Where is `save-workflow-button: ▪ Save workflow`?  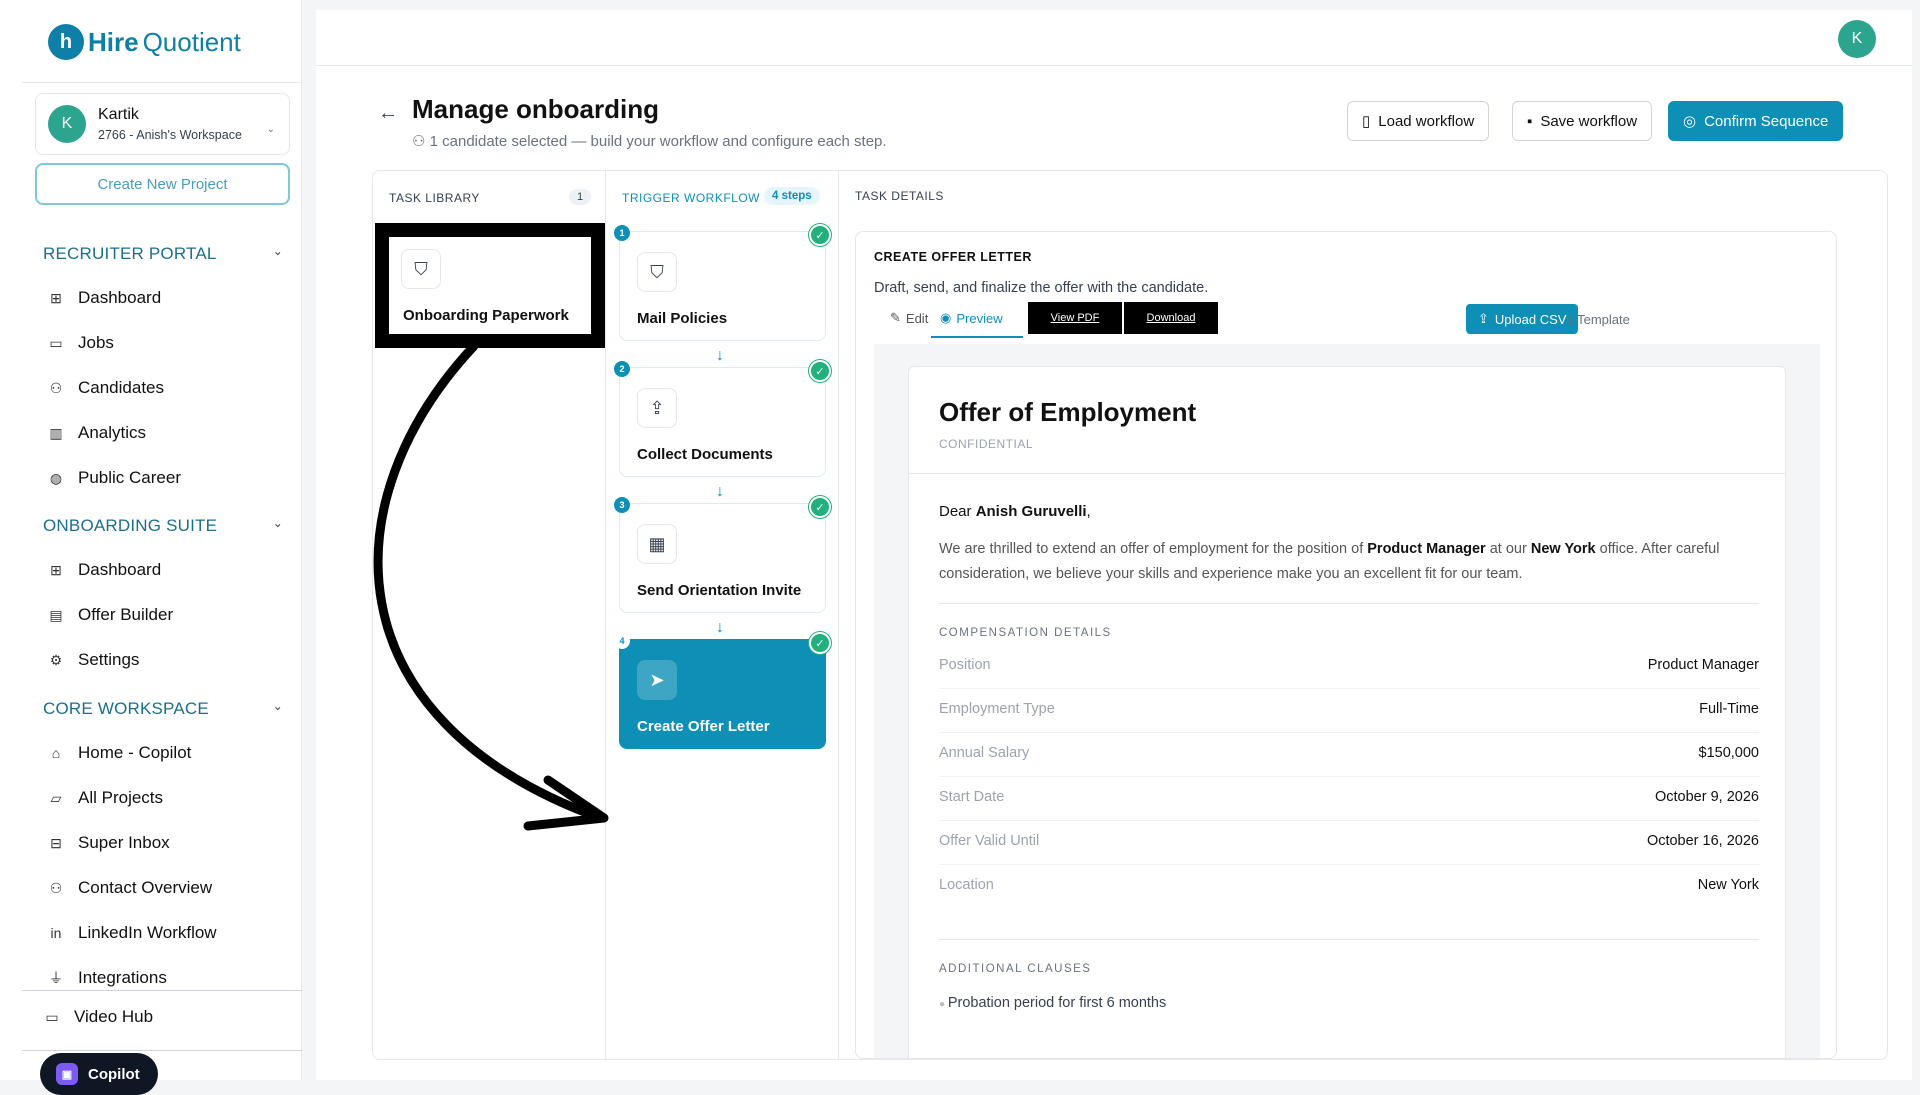
save-workflow-button: ▪ Save workflow is located at coordinates (1582, 121).